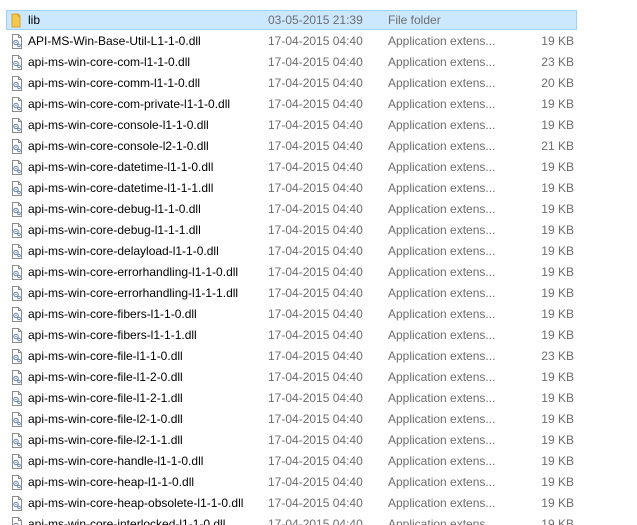  What do you see at coordinates (17, 20) in the screenshot?
I see `folder-icon` at bounding box center [17, 20].